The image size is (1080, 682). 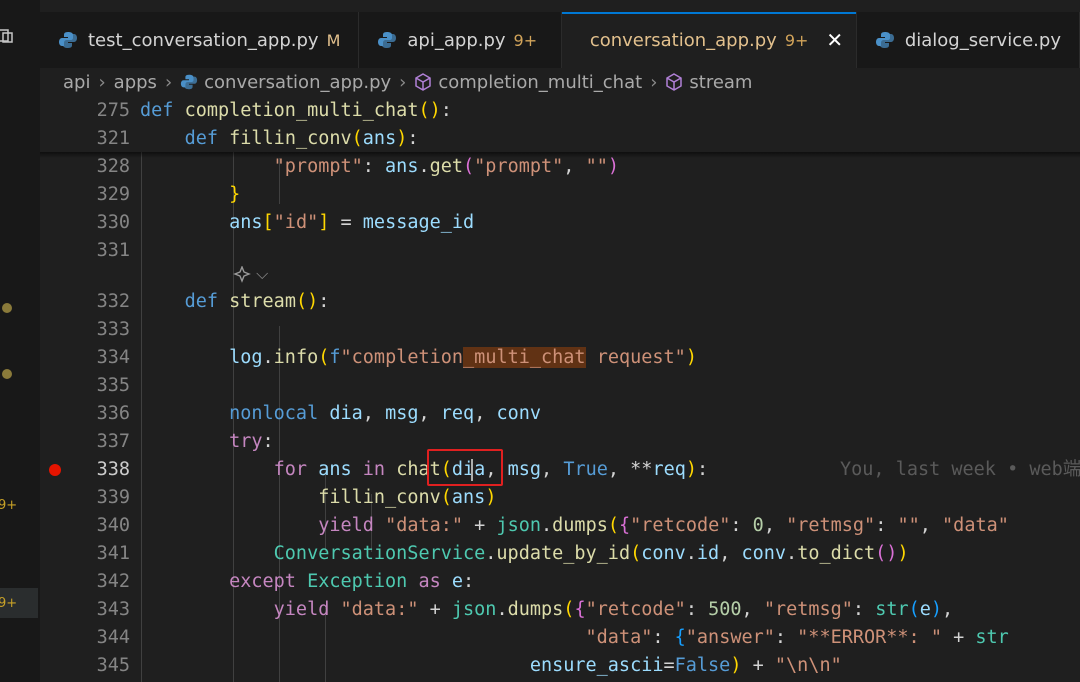 I want to click on line-number: 331, so click(x=113, y=250).